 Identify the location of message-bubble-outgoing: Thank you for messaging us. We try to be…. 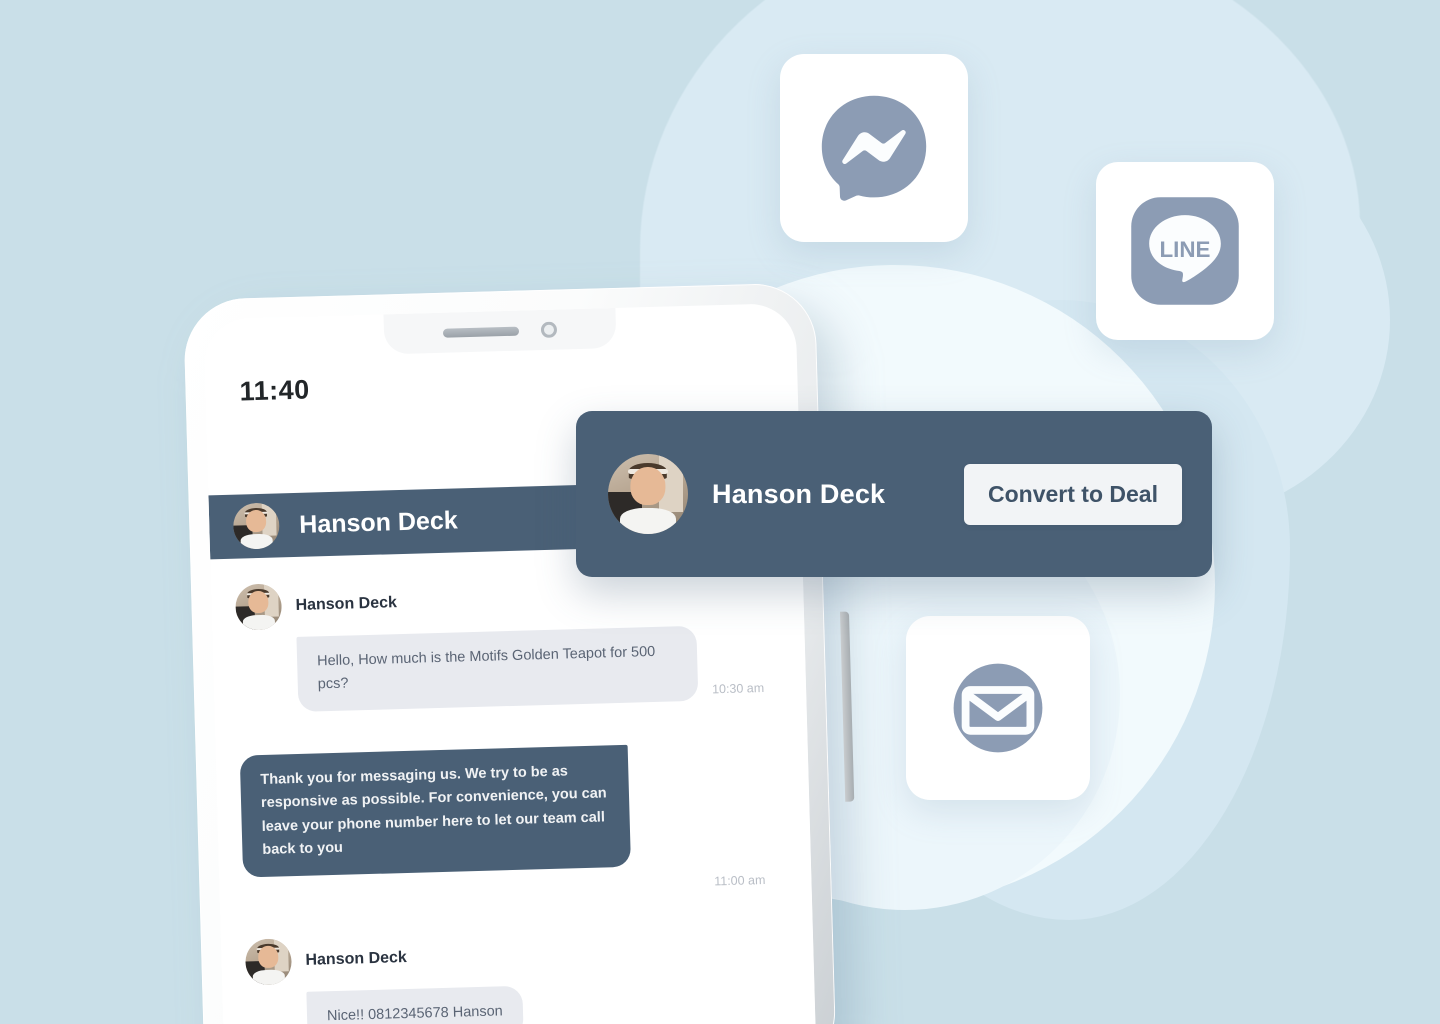
(435, 811).